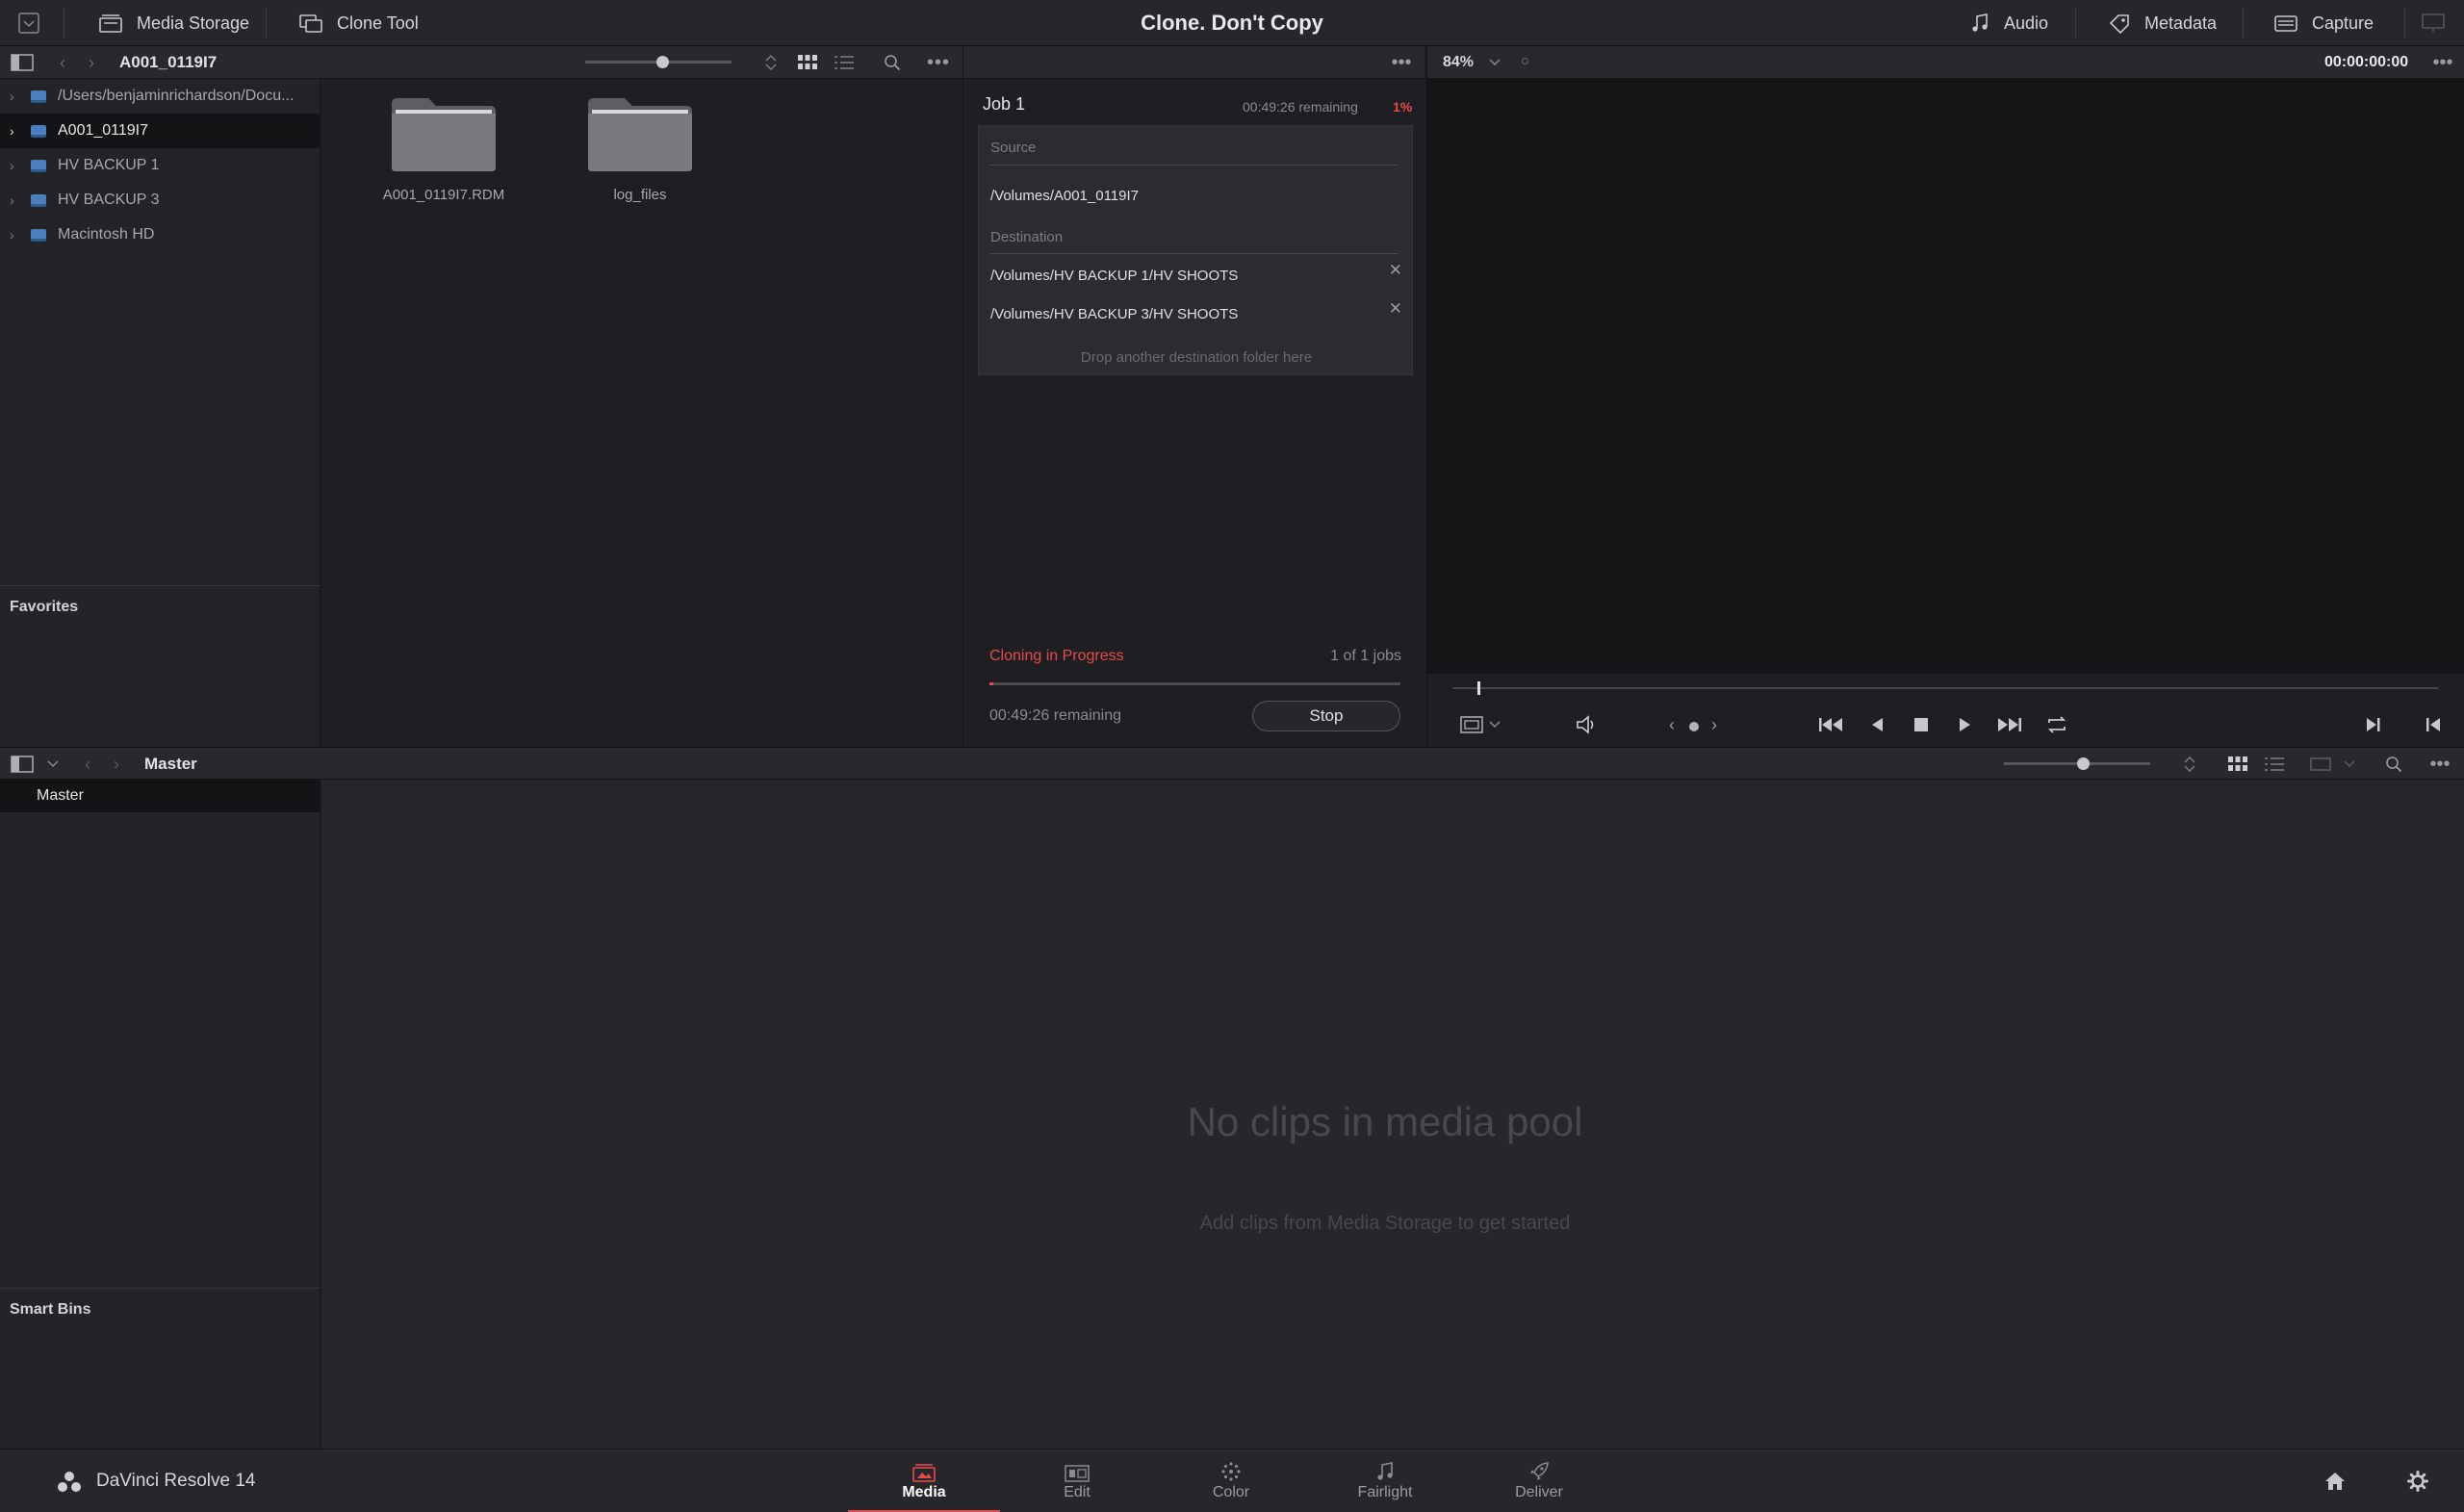 The width and height of the screenshot is (2464, 1512). Describe the element at coordinates (1231, 1480) in the screenshot. I see `tab-color: Color` at that location.